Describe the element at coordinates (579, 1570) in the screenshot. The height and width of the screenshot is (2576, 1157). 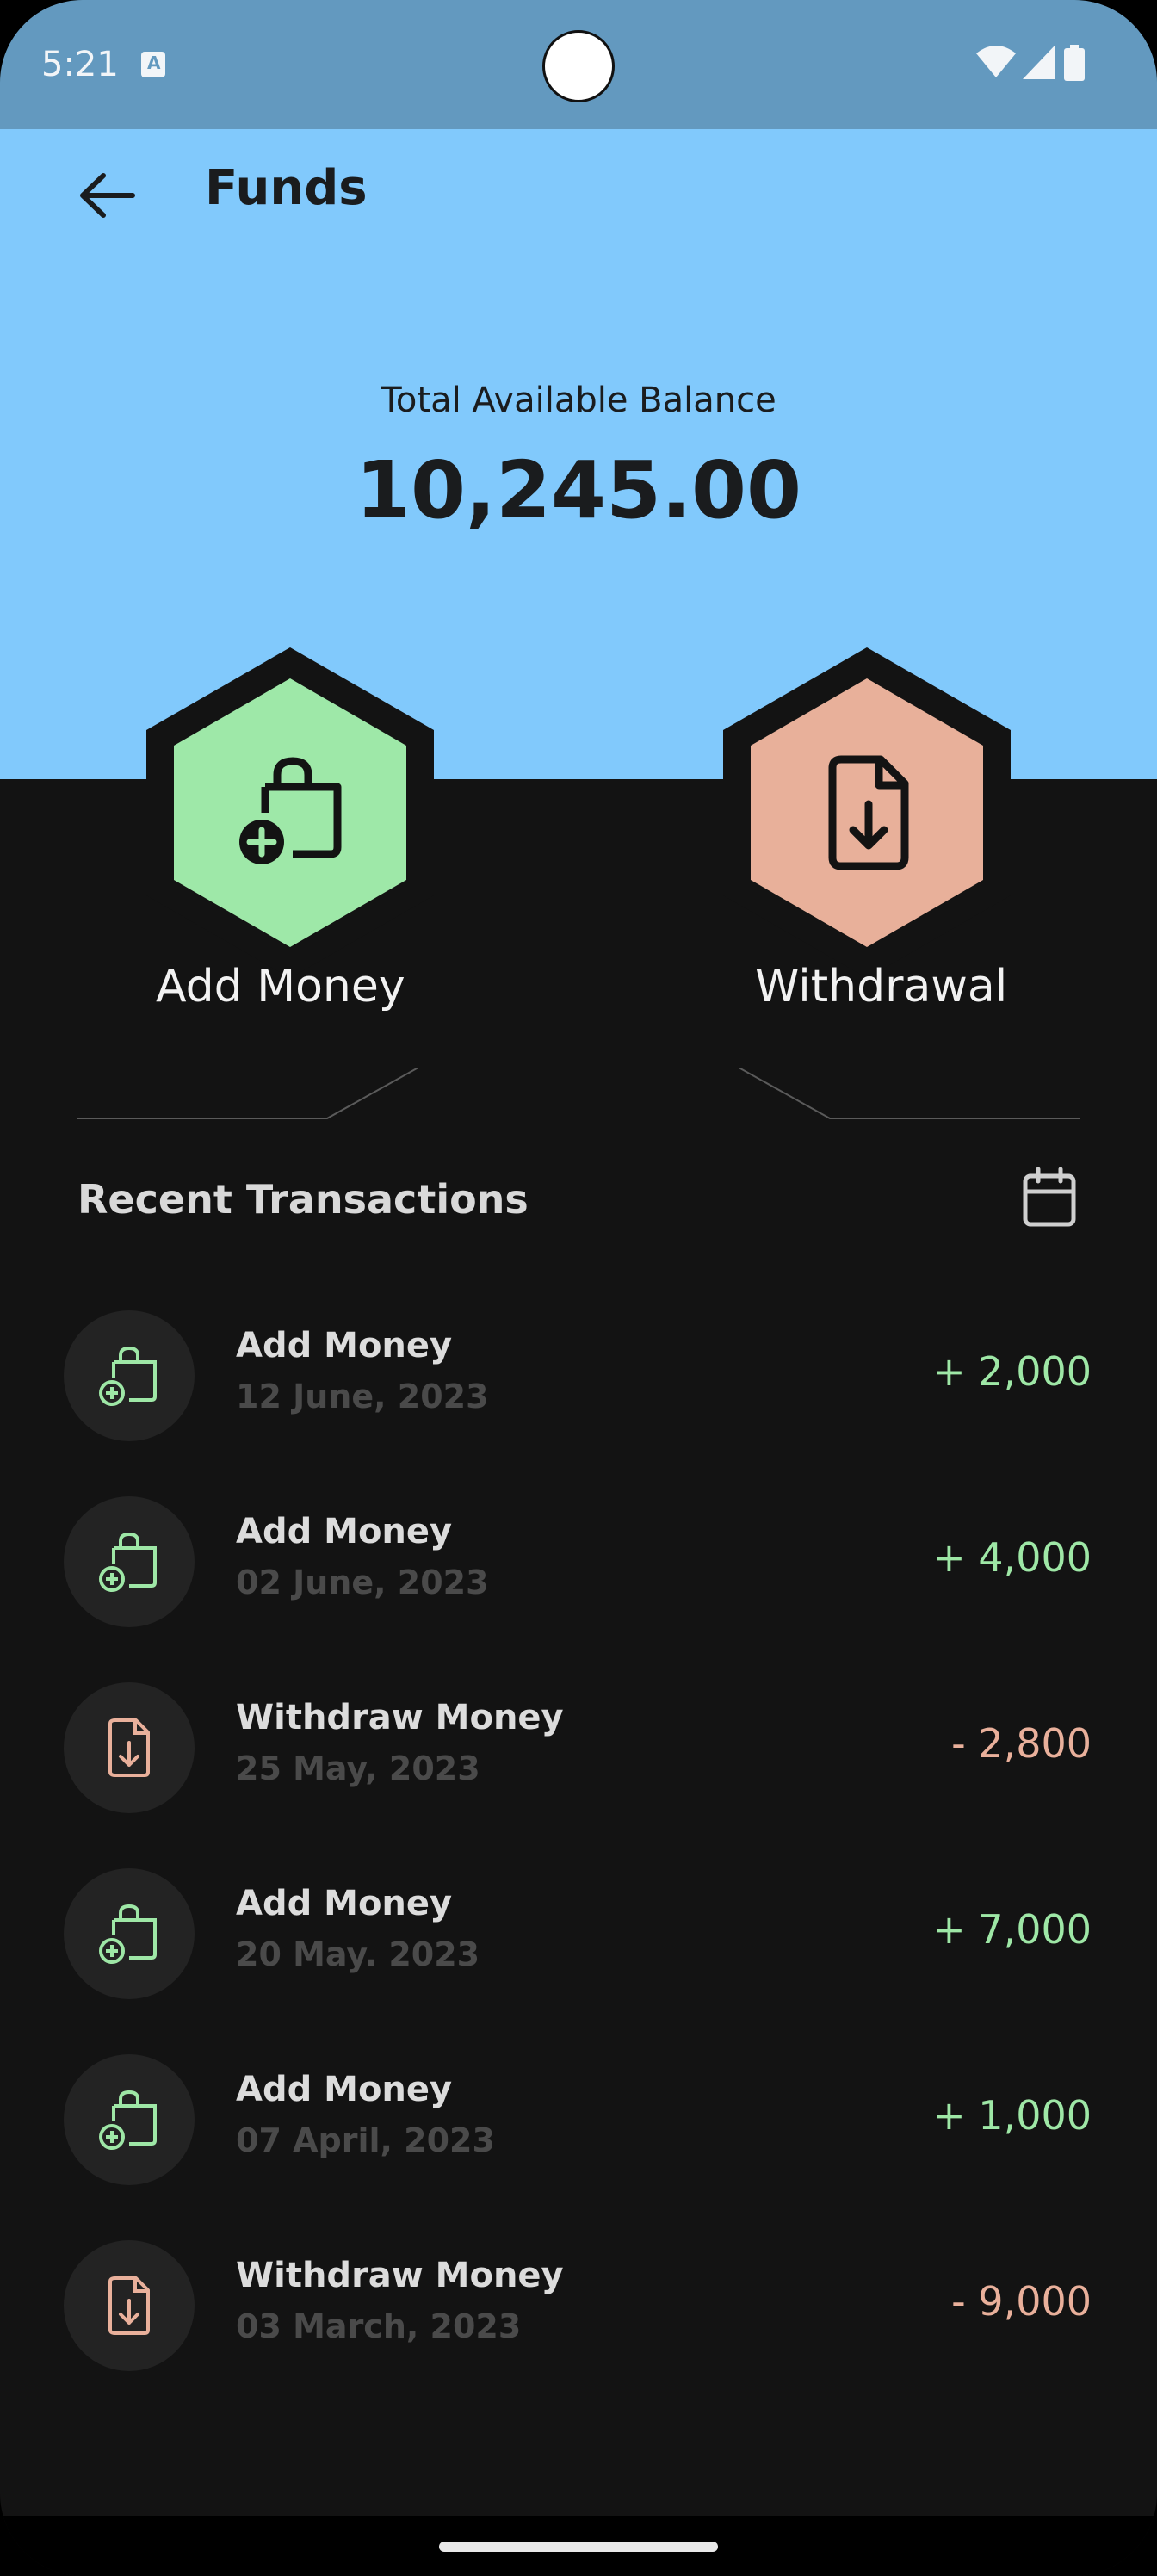
I see `transaction-row: Add Money 02 June, 2023 + 4,000` at that location.